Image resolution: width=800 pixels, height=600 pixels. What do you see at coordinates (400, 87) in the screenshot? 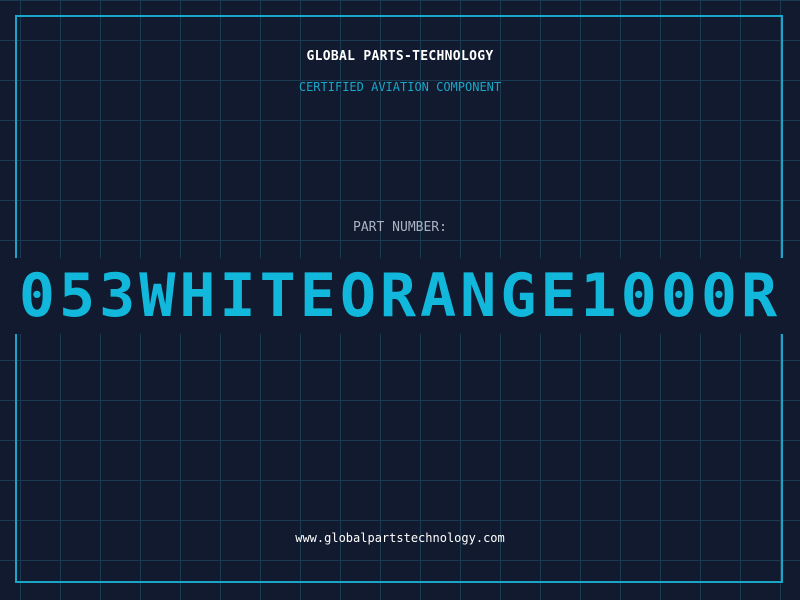
I see `certification-subtitle: CERTIFIED AVIATION COMPONENT` at bounding box center [400, 87].